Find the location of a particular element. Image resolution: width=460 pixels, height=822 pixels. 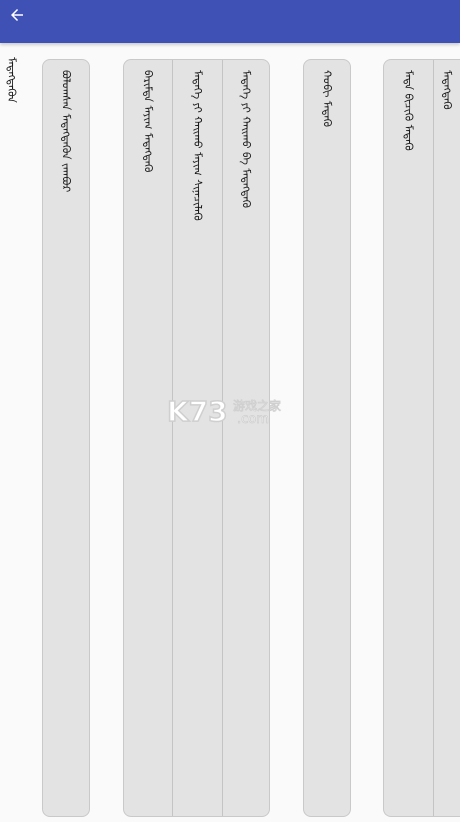

list-item-label: ᠮᠡᠳᠡᠭᠡ ᠶᠢ ᠬᠠᠢᠬᠤ ᠮᠠᠶᠢᠭ ᠰᠢᠨᠡᠴᠢᠯᠡᠬᠦ is located at coordinates (197, 145).